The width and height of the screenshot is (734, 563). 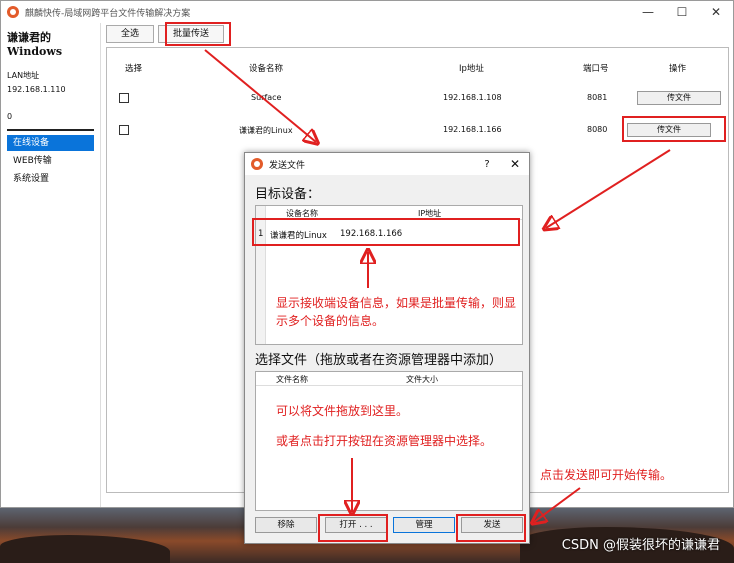 I want to click on device-name: 谦谦君的Linux, so click(x=266, y=130).